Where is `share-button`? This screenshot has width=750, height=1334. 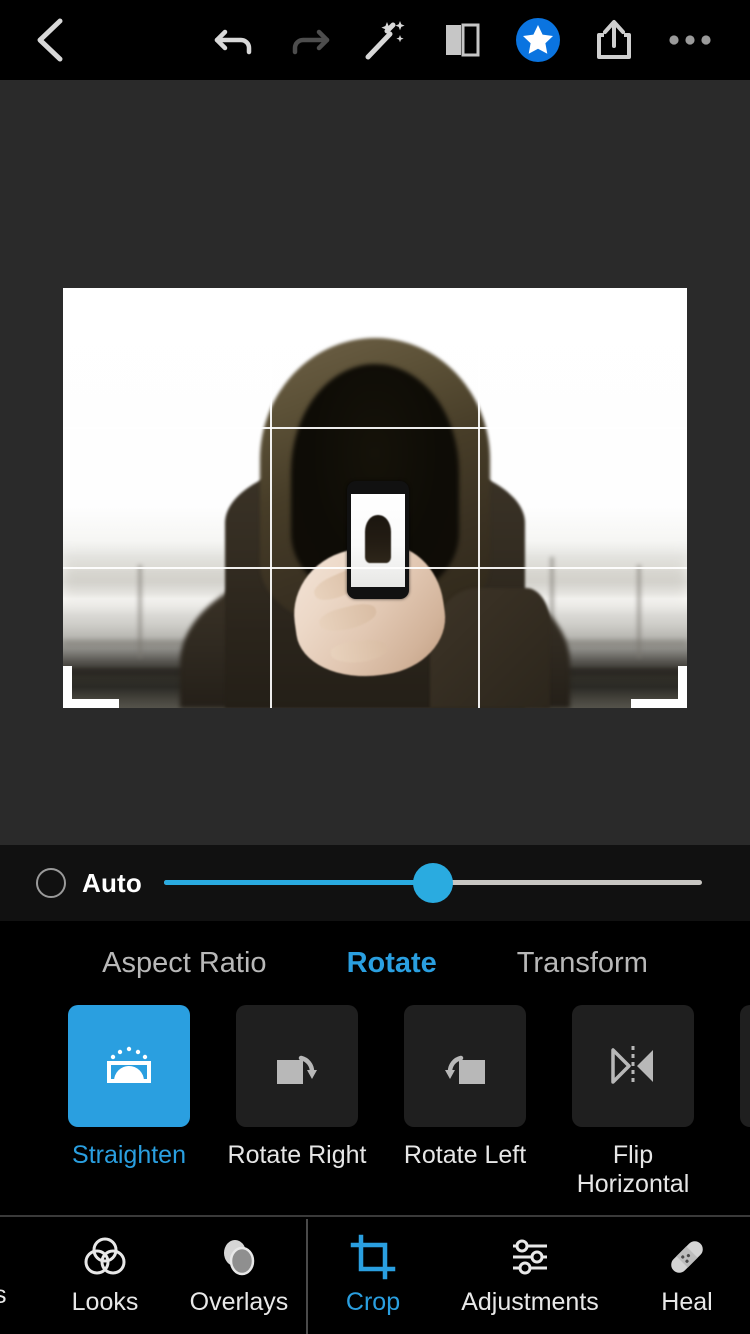
share-button is located at coordinates (614, 40).